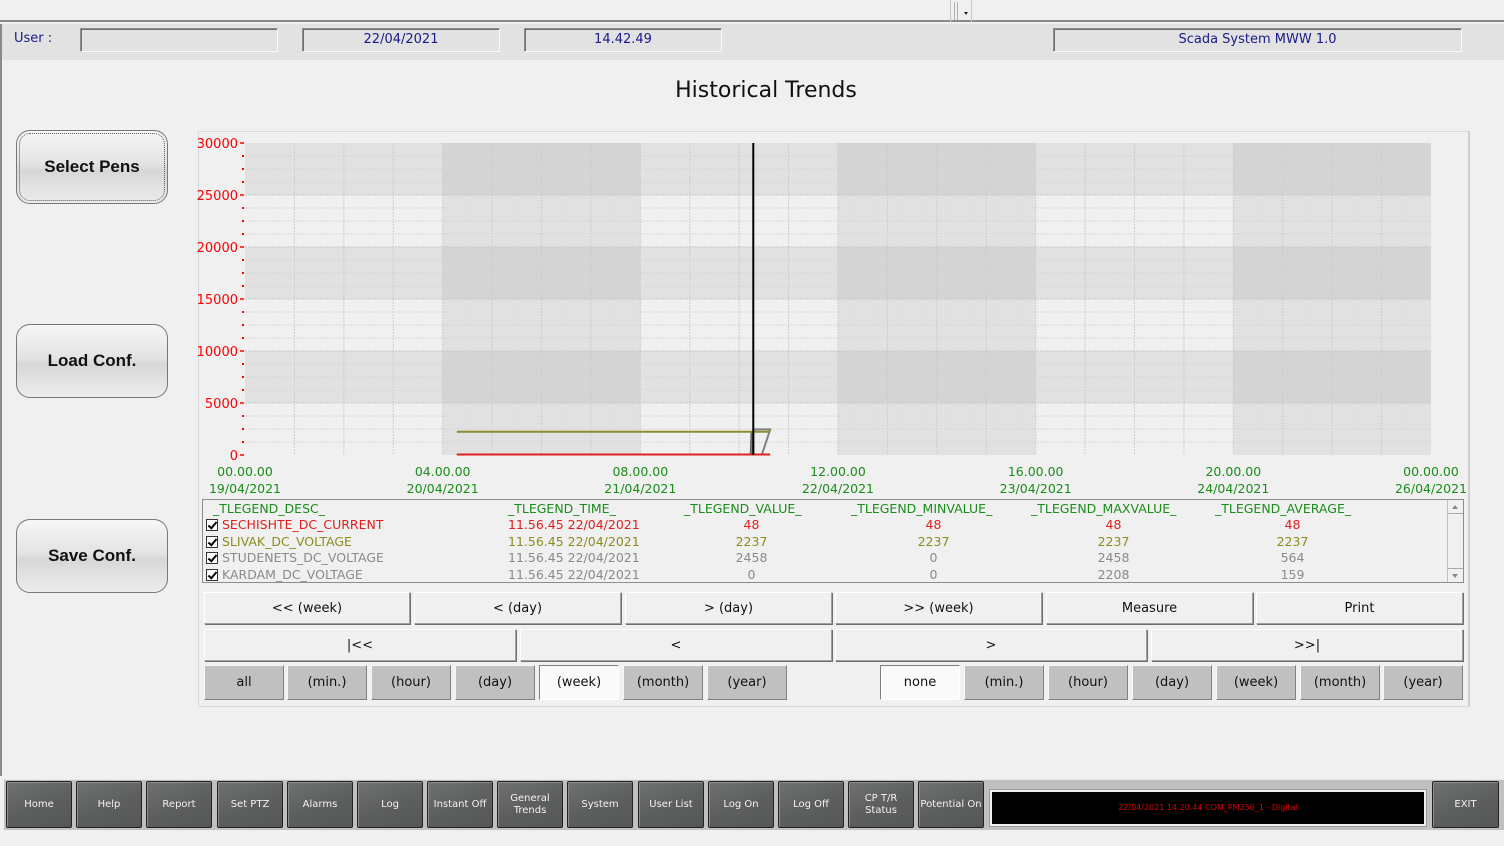  What do you see at coordinates (460, 804) in the screenshot?
I see `footer-instant-off-button: Instant Off` at bounding box center [460, 804].